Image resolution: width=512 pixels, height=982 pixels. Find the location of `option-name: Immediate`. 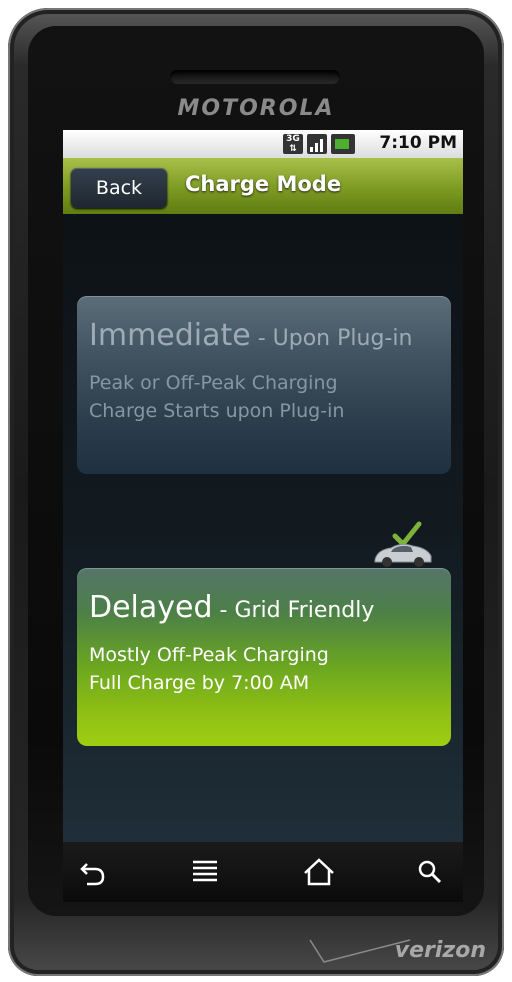

option-name: Immediate is located at coordinates (170, 335).